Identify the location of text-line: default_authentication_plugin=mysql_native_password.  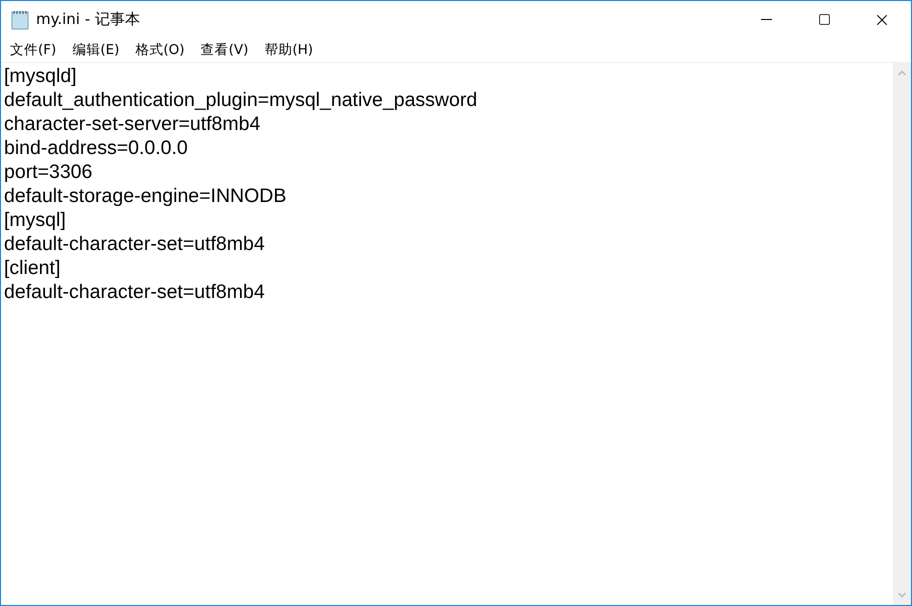
(241, 100).